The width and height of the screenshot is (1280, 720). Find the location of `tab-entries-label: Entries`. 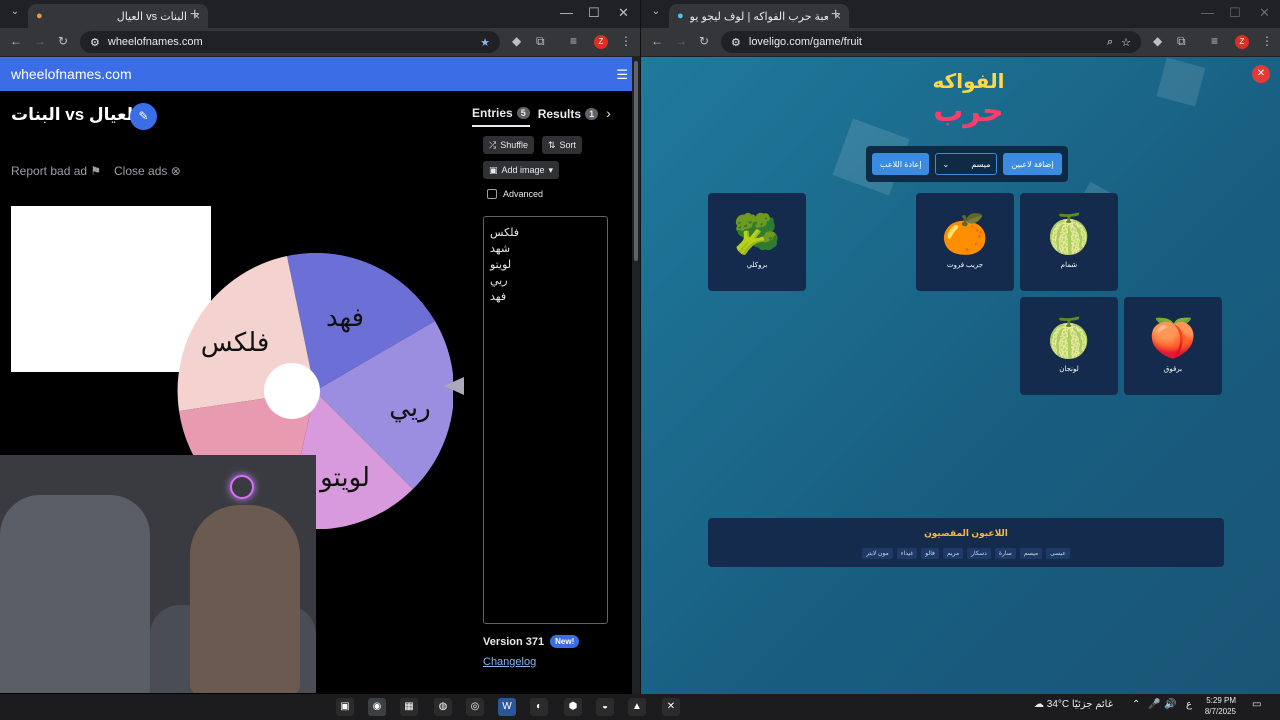

tab-entries-label: Entries is located at coordinates (492, 113).